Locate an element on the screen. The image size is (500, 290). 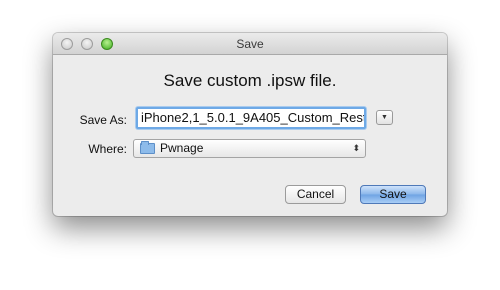
triangle-down-icon: ▼ is located at coordinates (384, 117).